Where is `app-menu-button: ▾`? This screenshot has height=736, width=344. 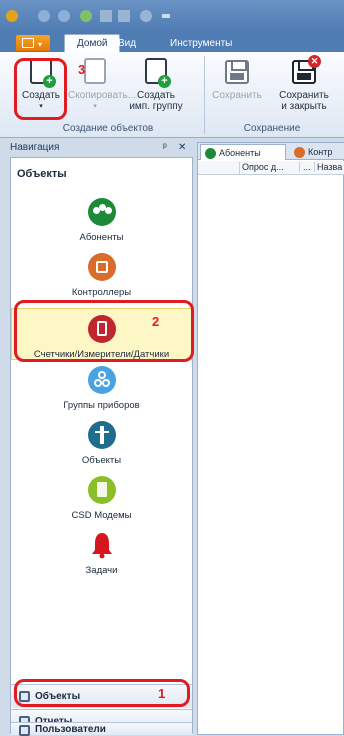
app-menu-button: ▾ is located at coordinates (33, 43).